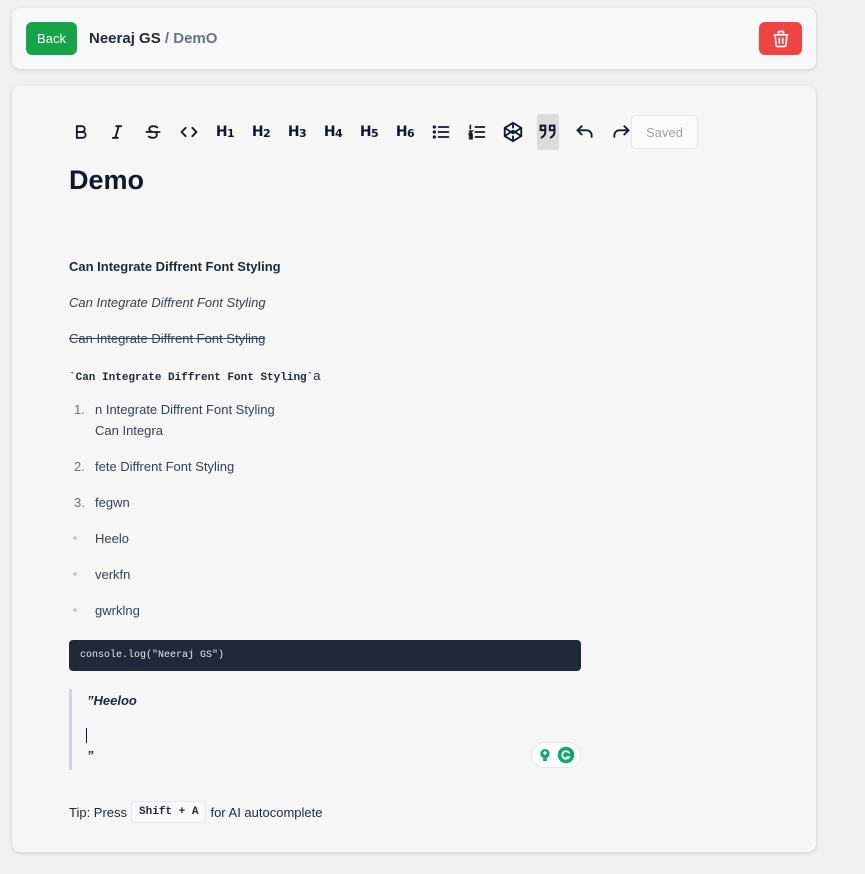 The image size is (865, 874). I want to click on blockquote-icon, so click(547, 131).